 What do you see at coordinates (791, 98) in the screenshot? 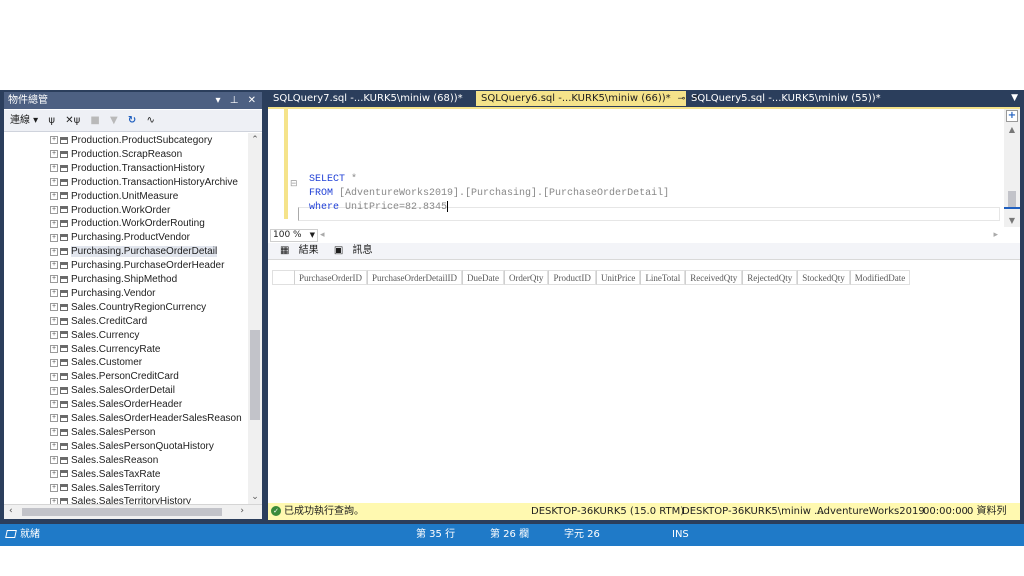
I see `tab-sqlquery5: SQLQuery5.sql -...KURK5\miniw (55))*` at bounding box center [791, 98].